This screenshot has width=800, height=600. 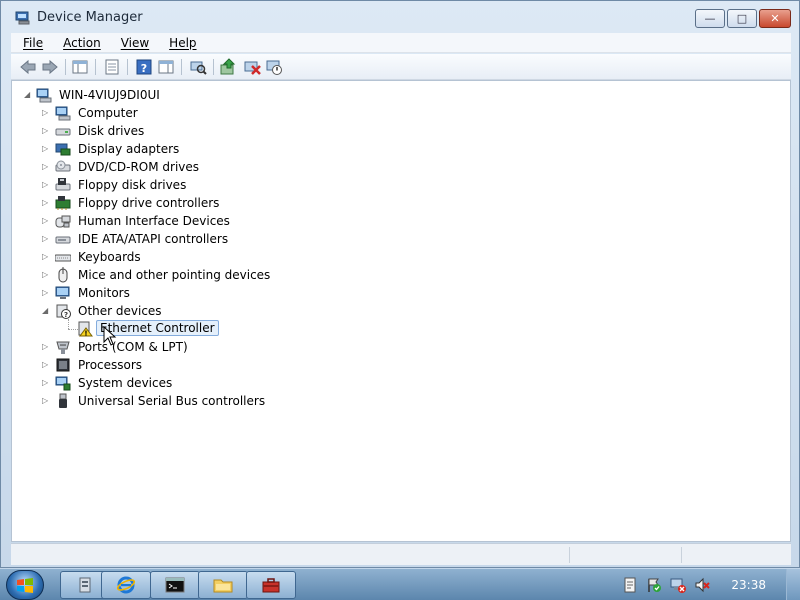 What do you see at coordinates (212, 293) in the screenshot?
I see `tree-category-node: ▷ Monitors` at bounding box center [212, 293].